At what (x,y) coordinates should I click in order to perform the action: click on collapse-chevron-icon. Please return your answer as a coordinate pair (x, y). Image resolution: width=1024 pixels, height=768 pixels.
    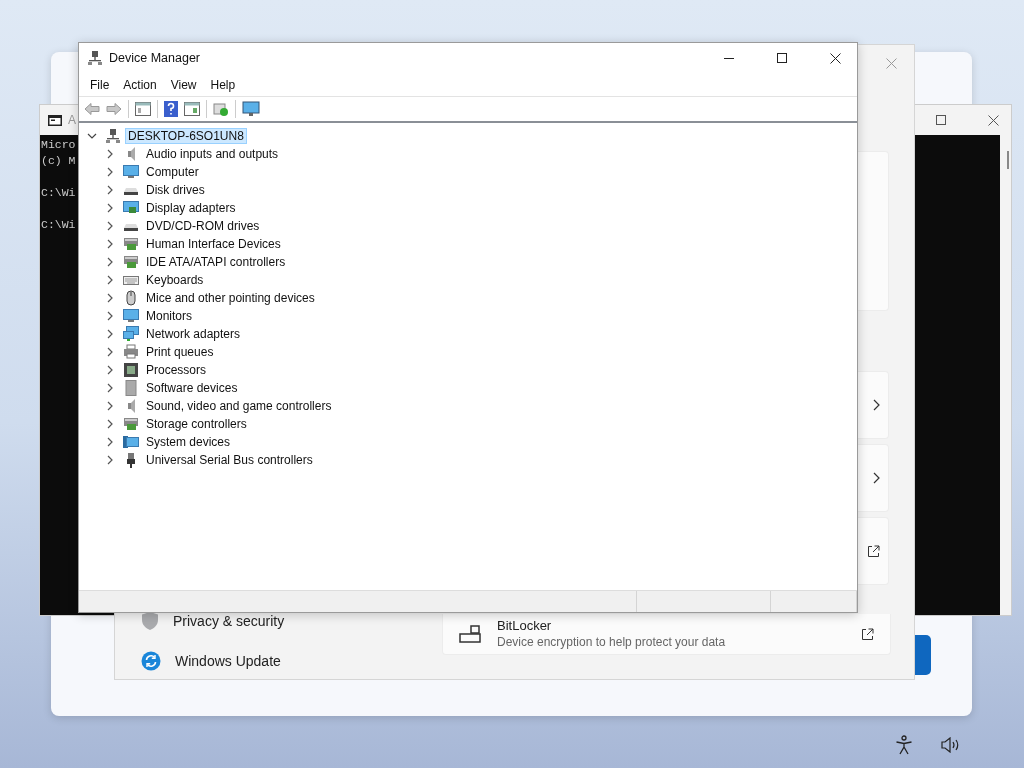
    Looking at the image, I should click on (92, 136).